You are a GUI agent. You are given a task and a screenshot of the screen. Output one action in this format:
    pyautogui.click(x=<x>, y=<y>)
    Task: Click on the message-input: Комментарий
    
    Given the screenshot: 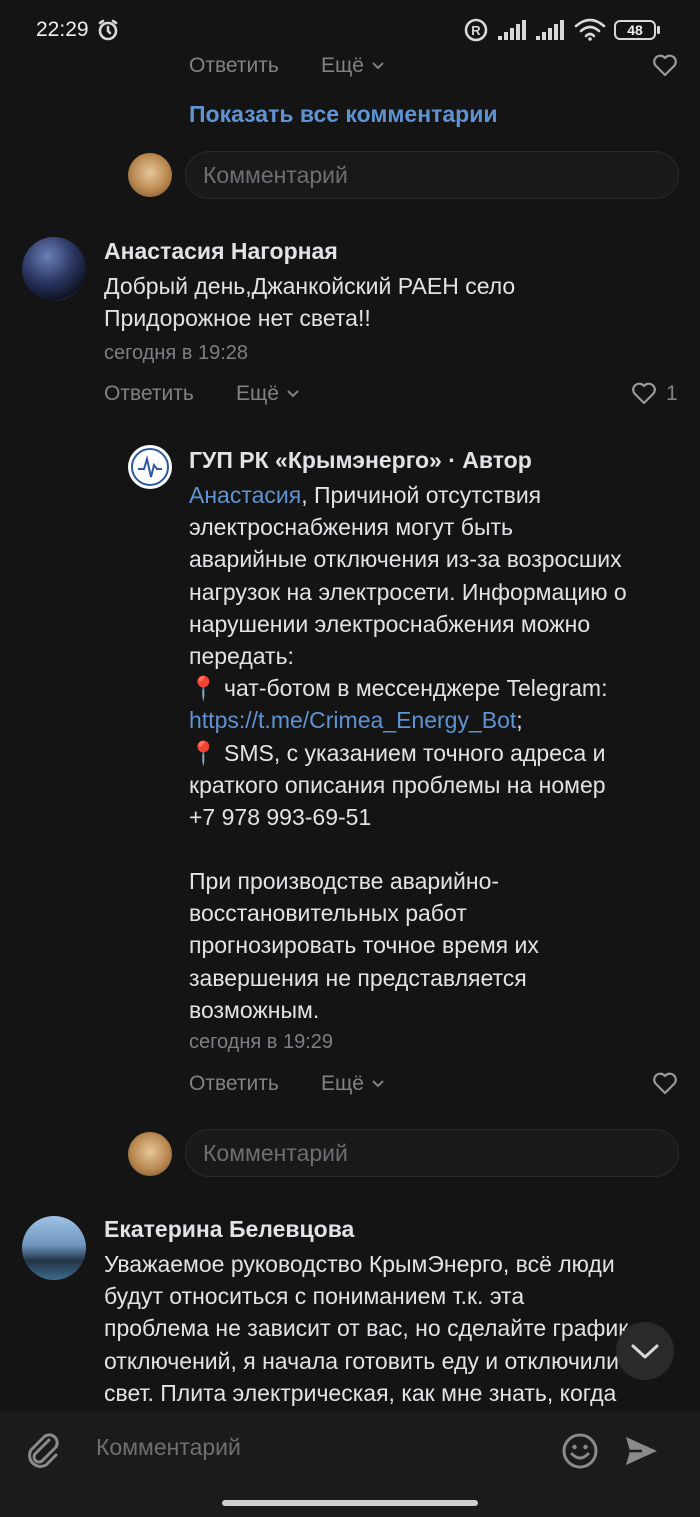 What is the action you would take?
    pyautogui.click(x=168, y=1447)
    